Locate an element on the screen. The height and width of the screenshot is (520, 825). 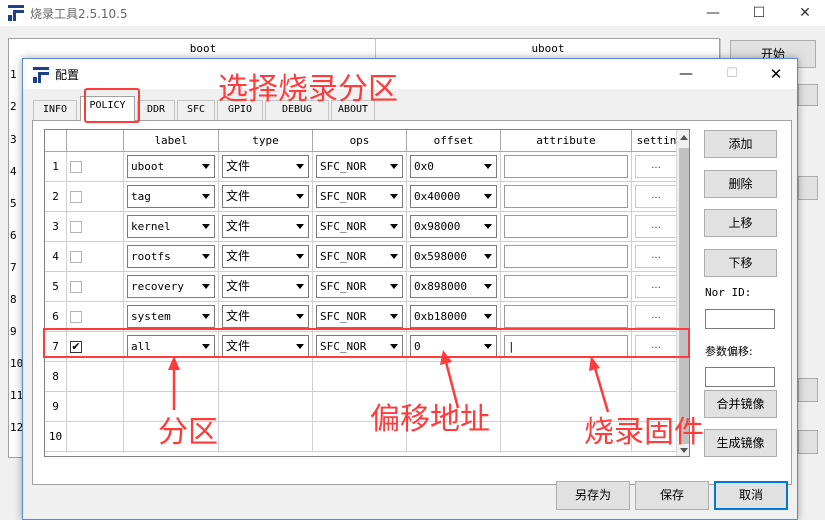
annotation-offset-address: 偏移地址 is located at coordinates (430, 419).